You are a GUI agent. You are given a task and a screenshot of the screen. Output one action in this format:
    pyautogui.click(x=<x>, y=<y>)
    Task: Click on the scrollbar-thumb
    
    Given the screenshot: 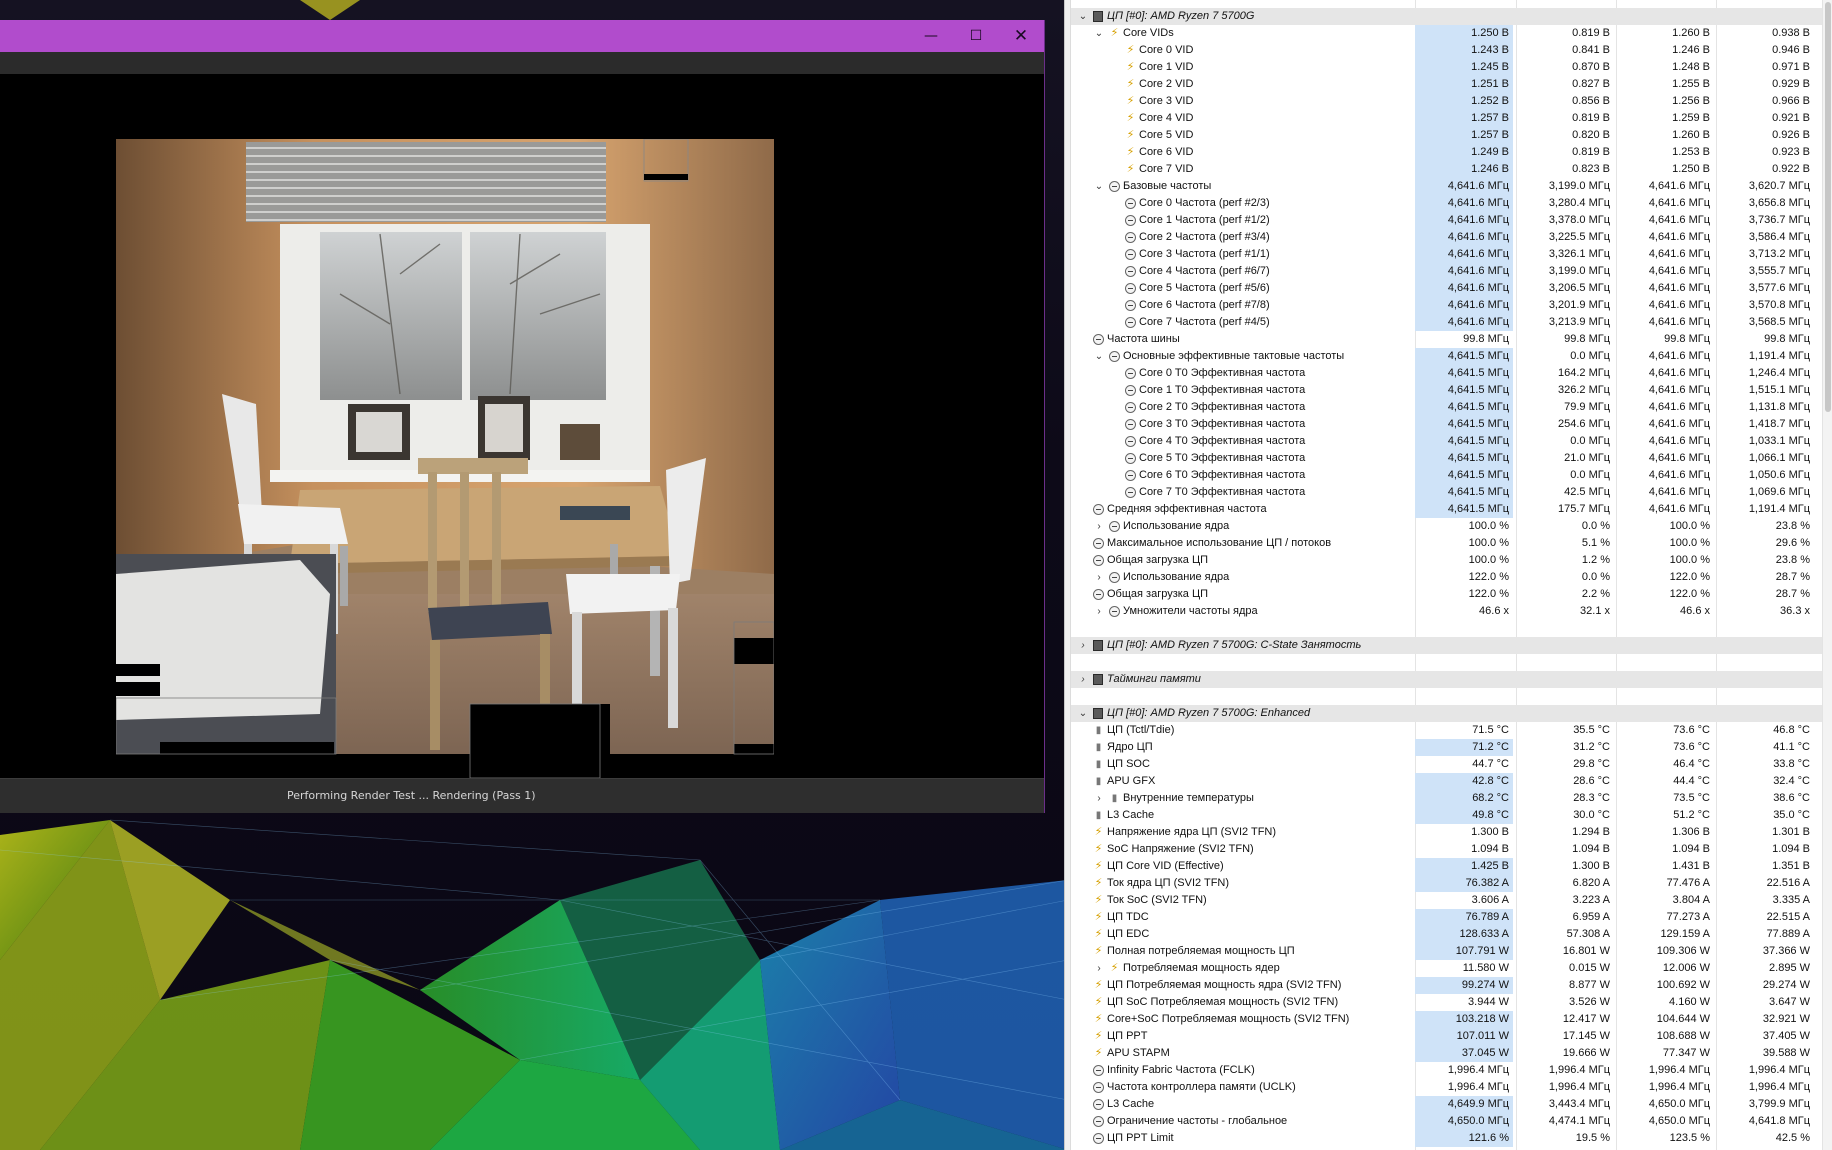 What is the action you would take?
    pyautogui.click(x=1828, y=207)
    